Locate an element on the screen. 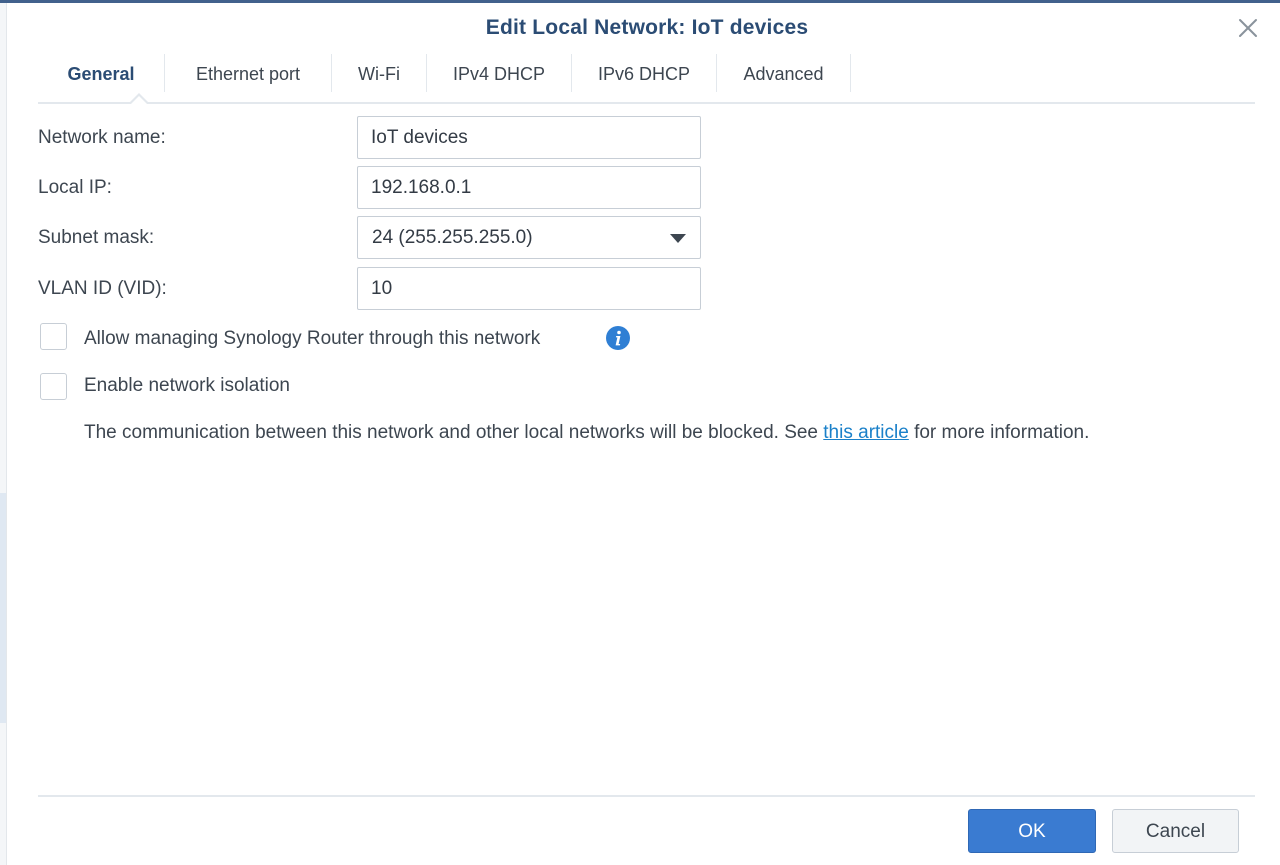  allow-managing-checkbox is located at coordinates (53, 336).